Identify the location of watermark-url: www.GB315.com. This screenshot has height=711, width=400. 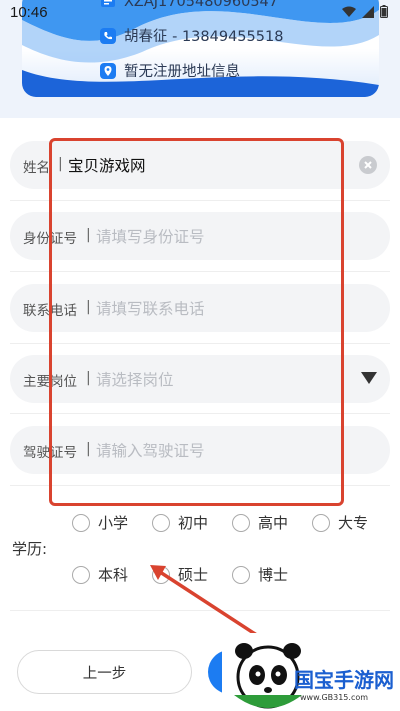
(334, 697).